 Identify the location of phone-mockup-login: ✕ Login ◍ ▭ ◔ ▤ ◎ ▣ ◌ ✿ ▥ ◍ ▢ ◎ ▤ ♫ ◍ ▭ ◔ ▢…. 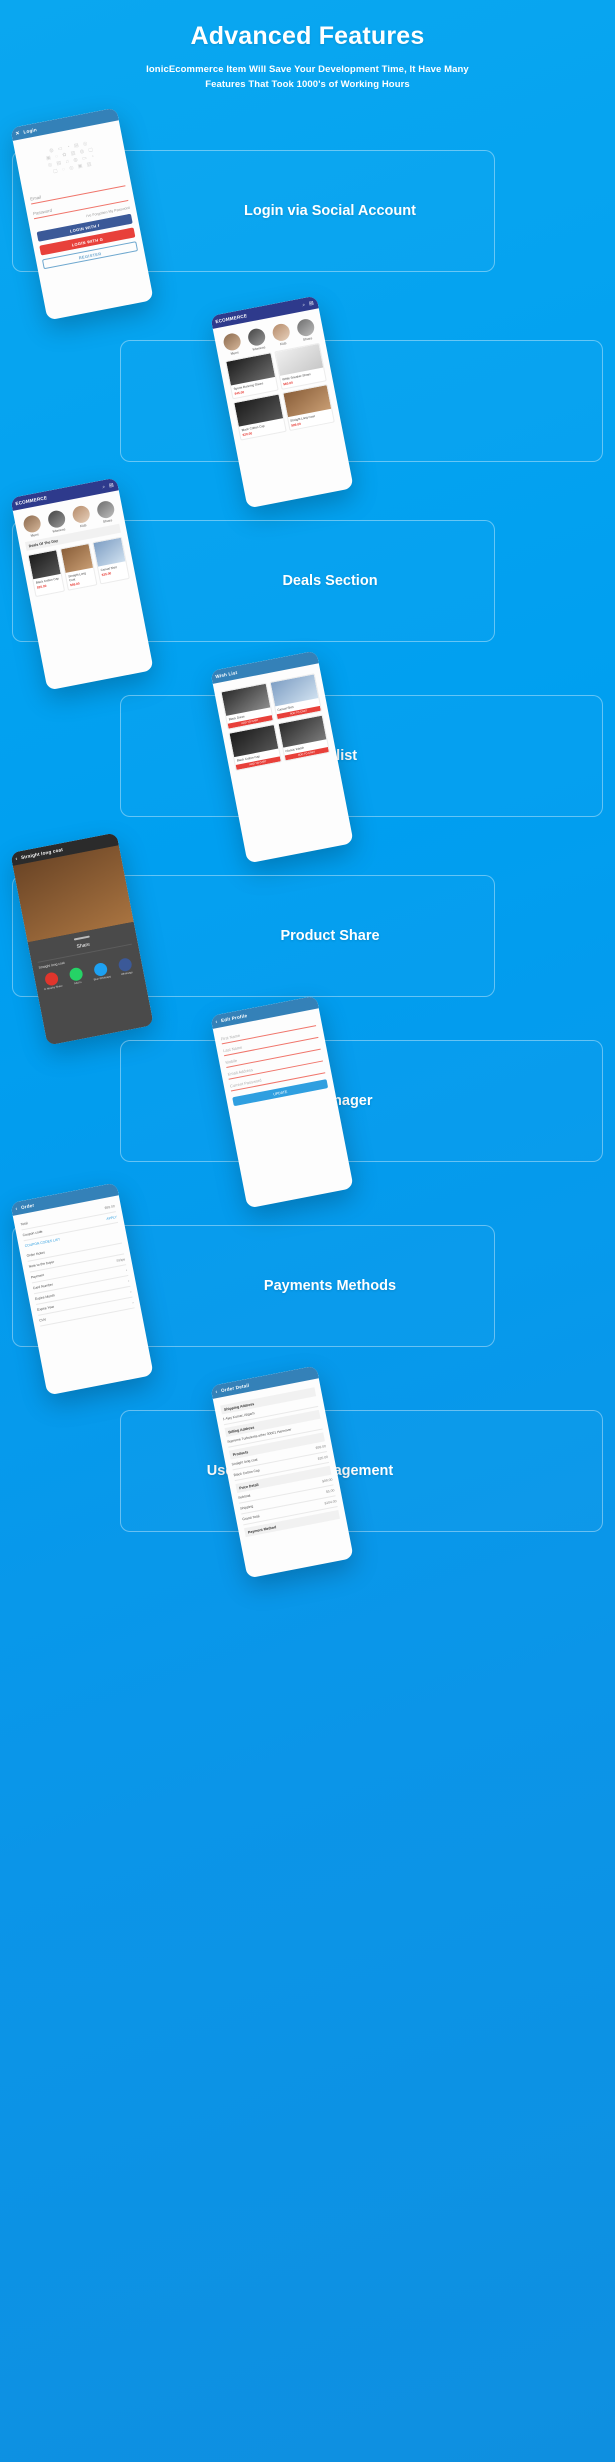
(82, 214).